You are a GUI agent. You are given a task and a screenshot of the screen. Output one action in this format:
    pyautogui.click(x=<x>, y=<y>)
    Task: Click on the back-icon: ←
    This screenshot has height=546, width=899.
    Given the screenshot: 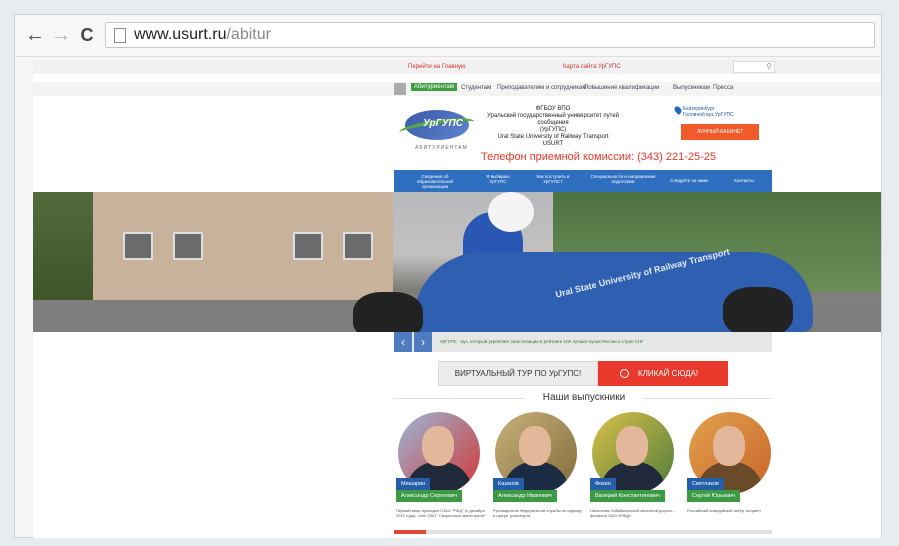 What is the action you would take?
    pyautogui.click(x=35, y=35)
    